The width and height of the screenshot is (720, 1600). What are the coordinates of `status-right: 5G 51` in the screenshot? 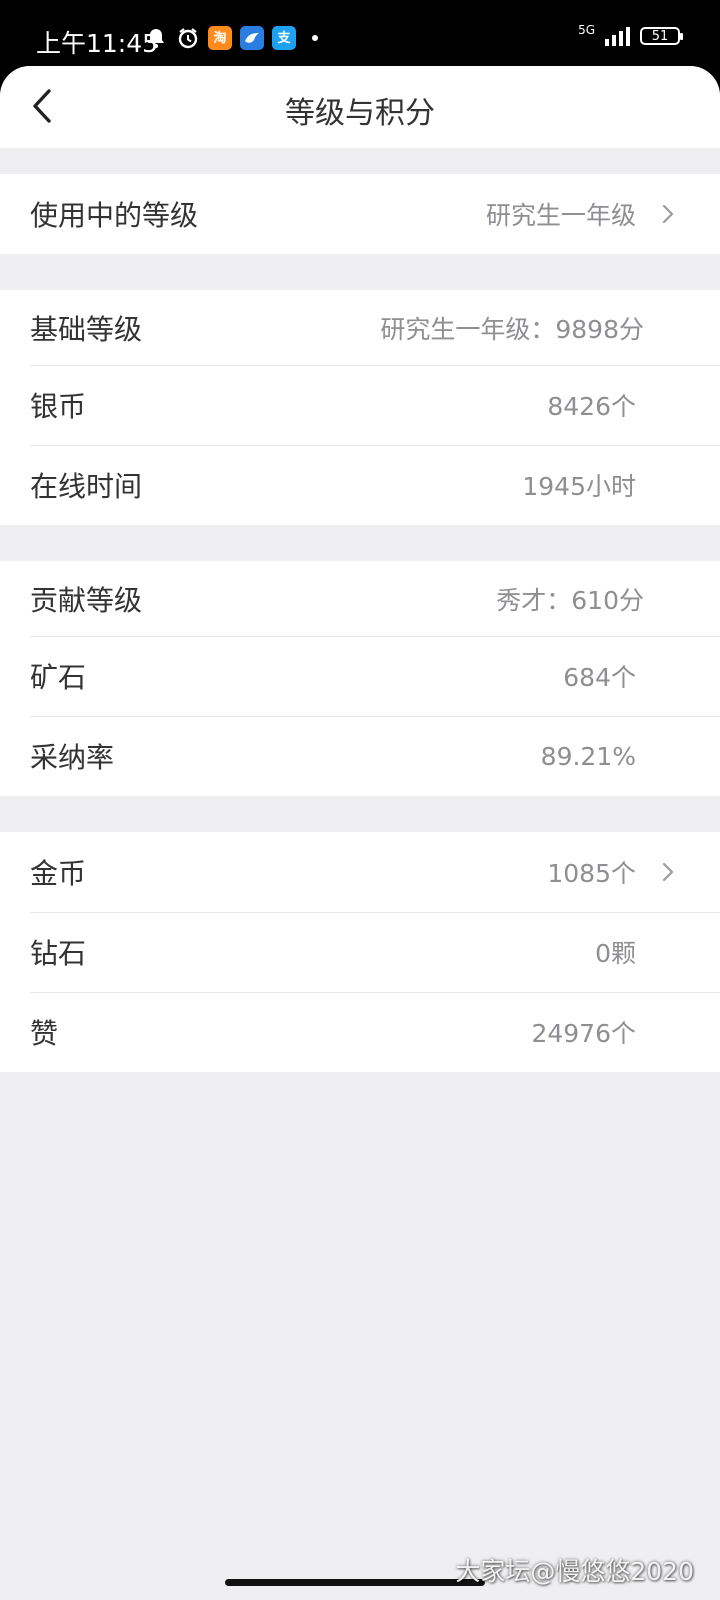 It's located at (630, 34).